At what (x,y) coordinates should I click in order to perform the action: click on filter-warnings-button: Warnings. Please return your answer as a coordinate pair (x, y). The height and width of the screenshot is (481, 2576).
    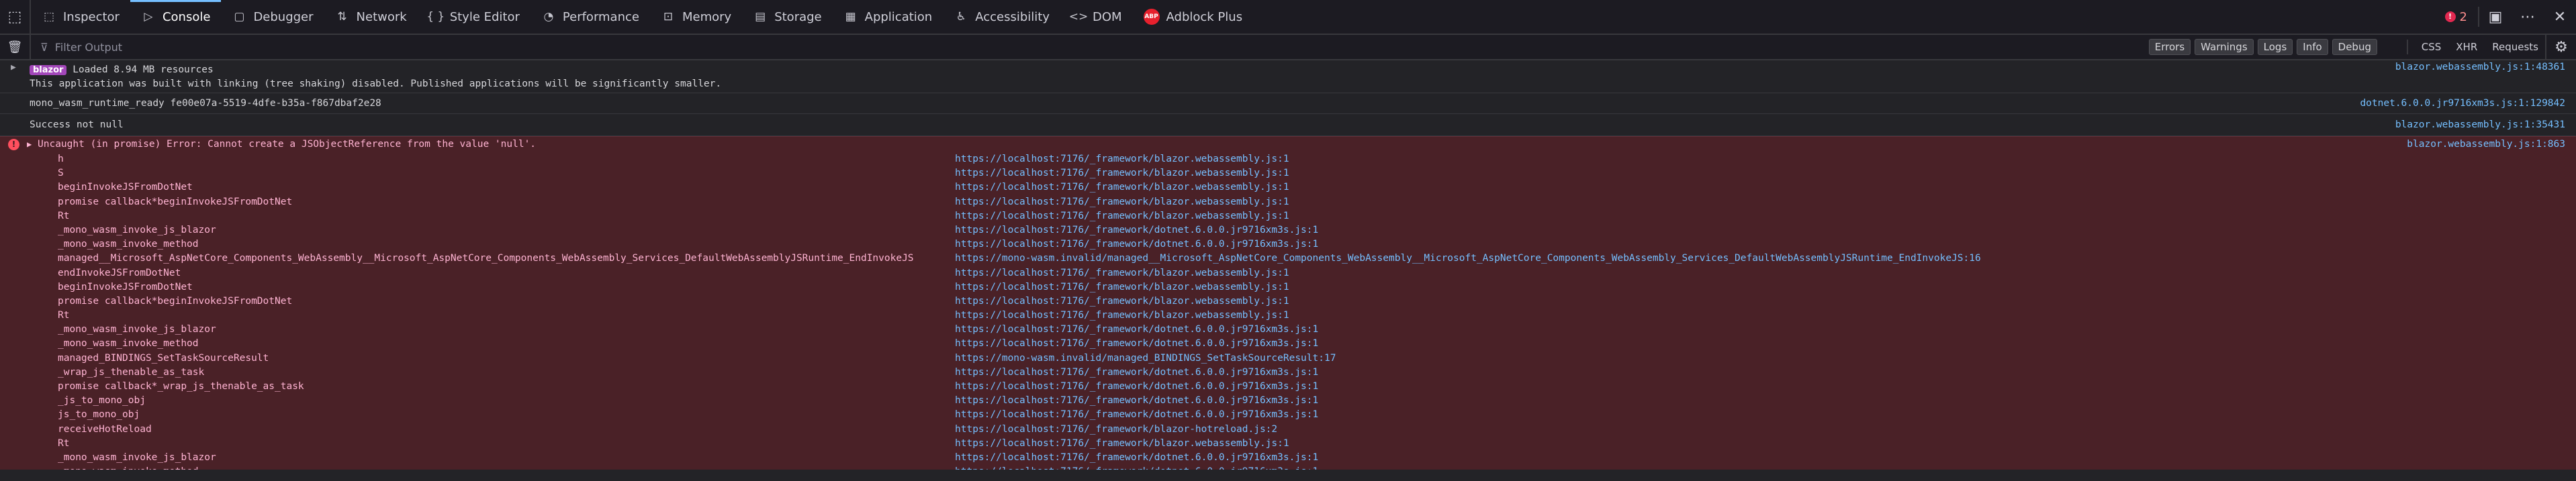
    Looking at the image, I should click on (2224, 47).